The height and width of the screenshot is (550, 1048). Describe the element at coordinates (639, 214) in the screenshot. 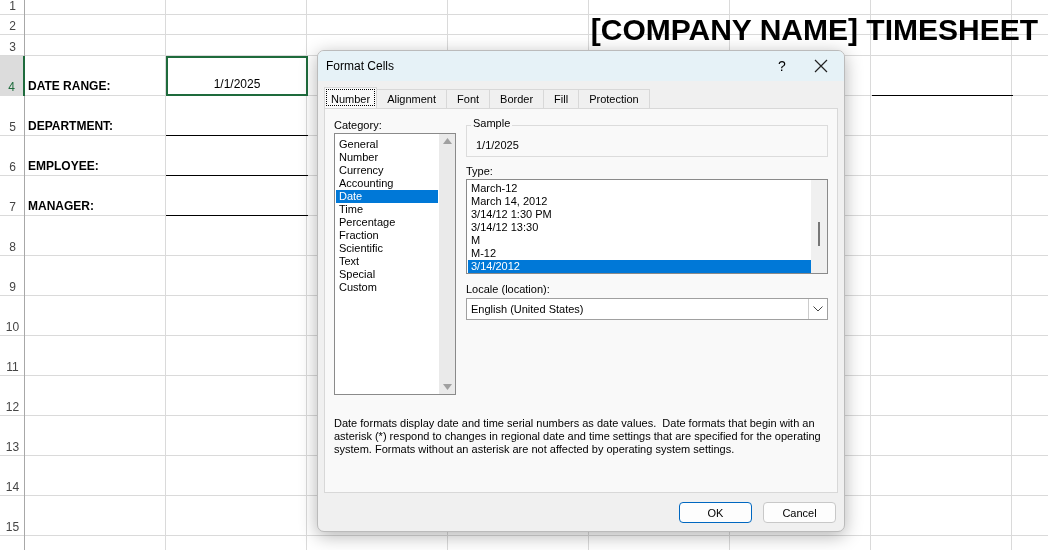

I see `list-item: 3/14/12 1:30 PM` at that location.